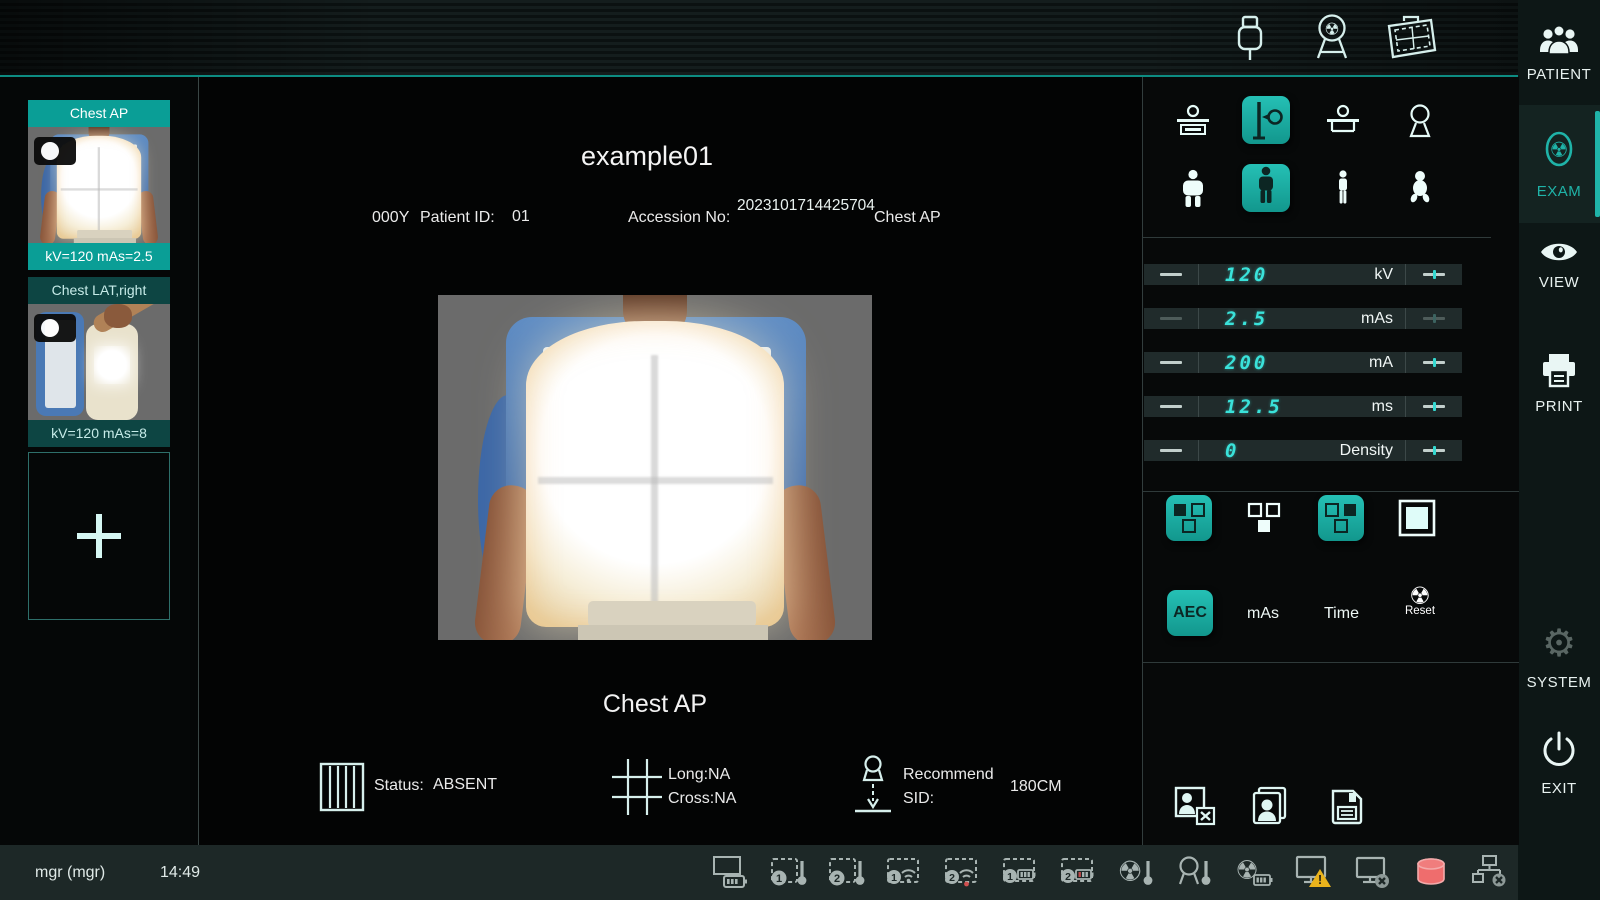 The height and width of the screenshot is (900, 1600). I want to click on body-type-child-button, so click(1420, 191).